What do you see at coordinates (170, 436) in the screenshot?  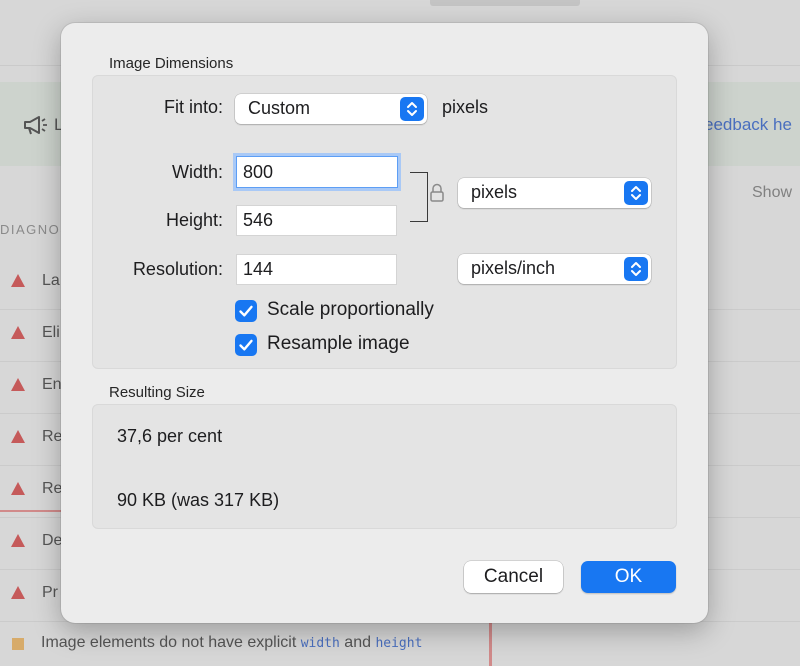 I see `result-percent: 37,6 per cent` at bounding box center [170, 436].